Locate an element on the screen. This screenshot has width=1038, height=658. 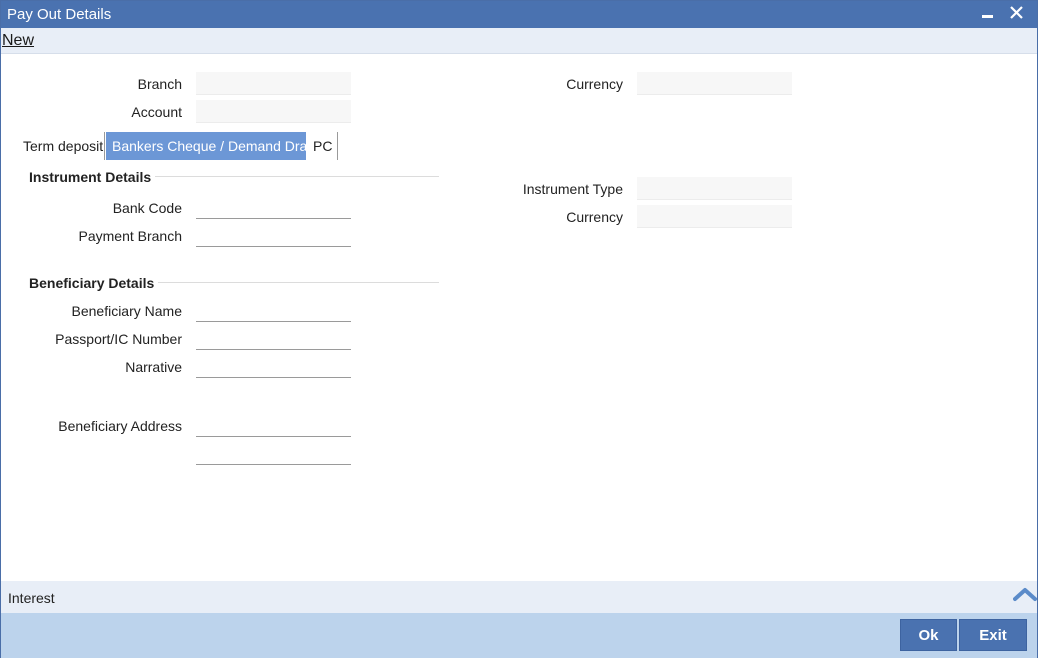
minimize-icon is located at coordinates (987, 16).